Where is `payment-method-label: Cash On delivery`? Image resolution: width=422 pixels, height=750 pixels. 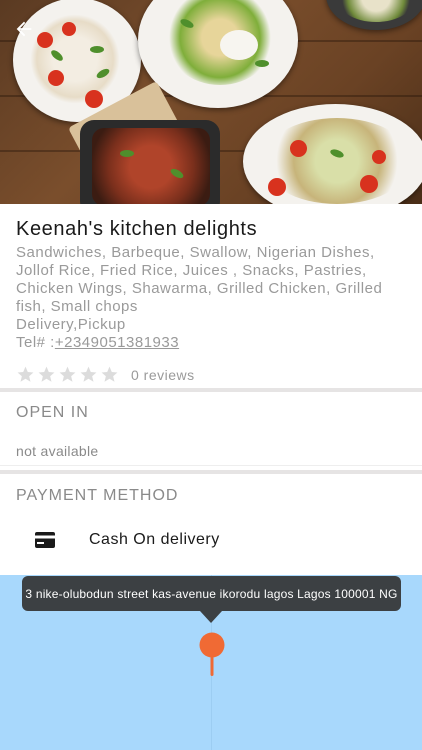
payment-method-label: Cash On delivery is located at coordinates (154, 539).